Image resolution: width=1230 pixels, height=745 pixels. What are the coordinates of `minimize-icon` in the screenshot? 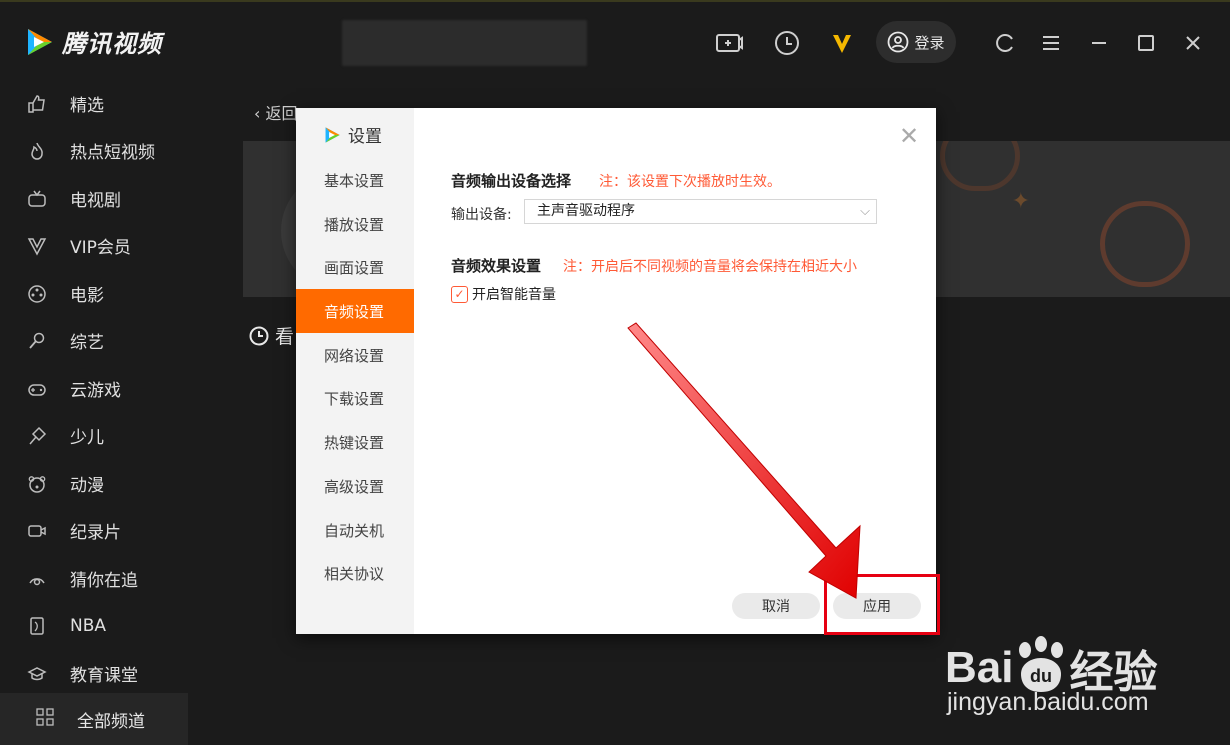 It's located at (1099, 43).